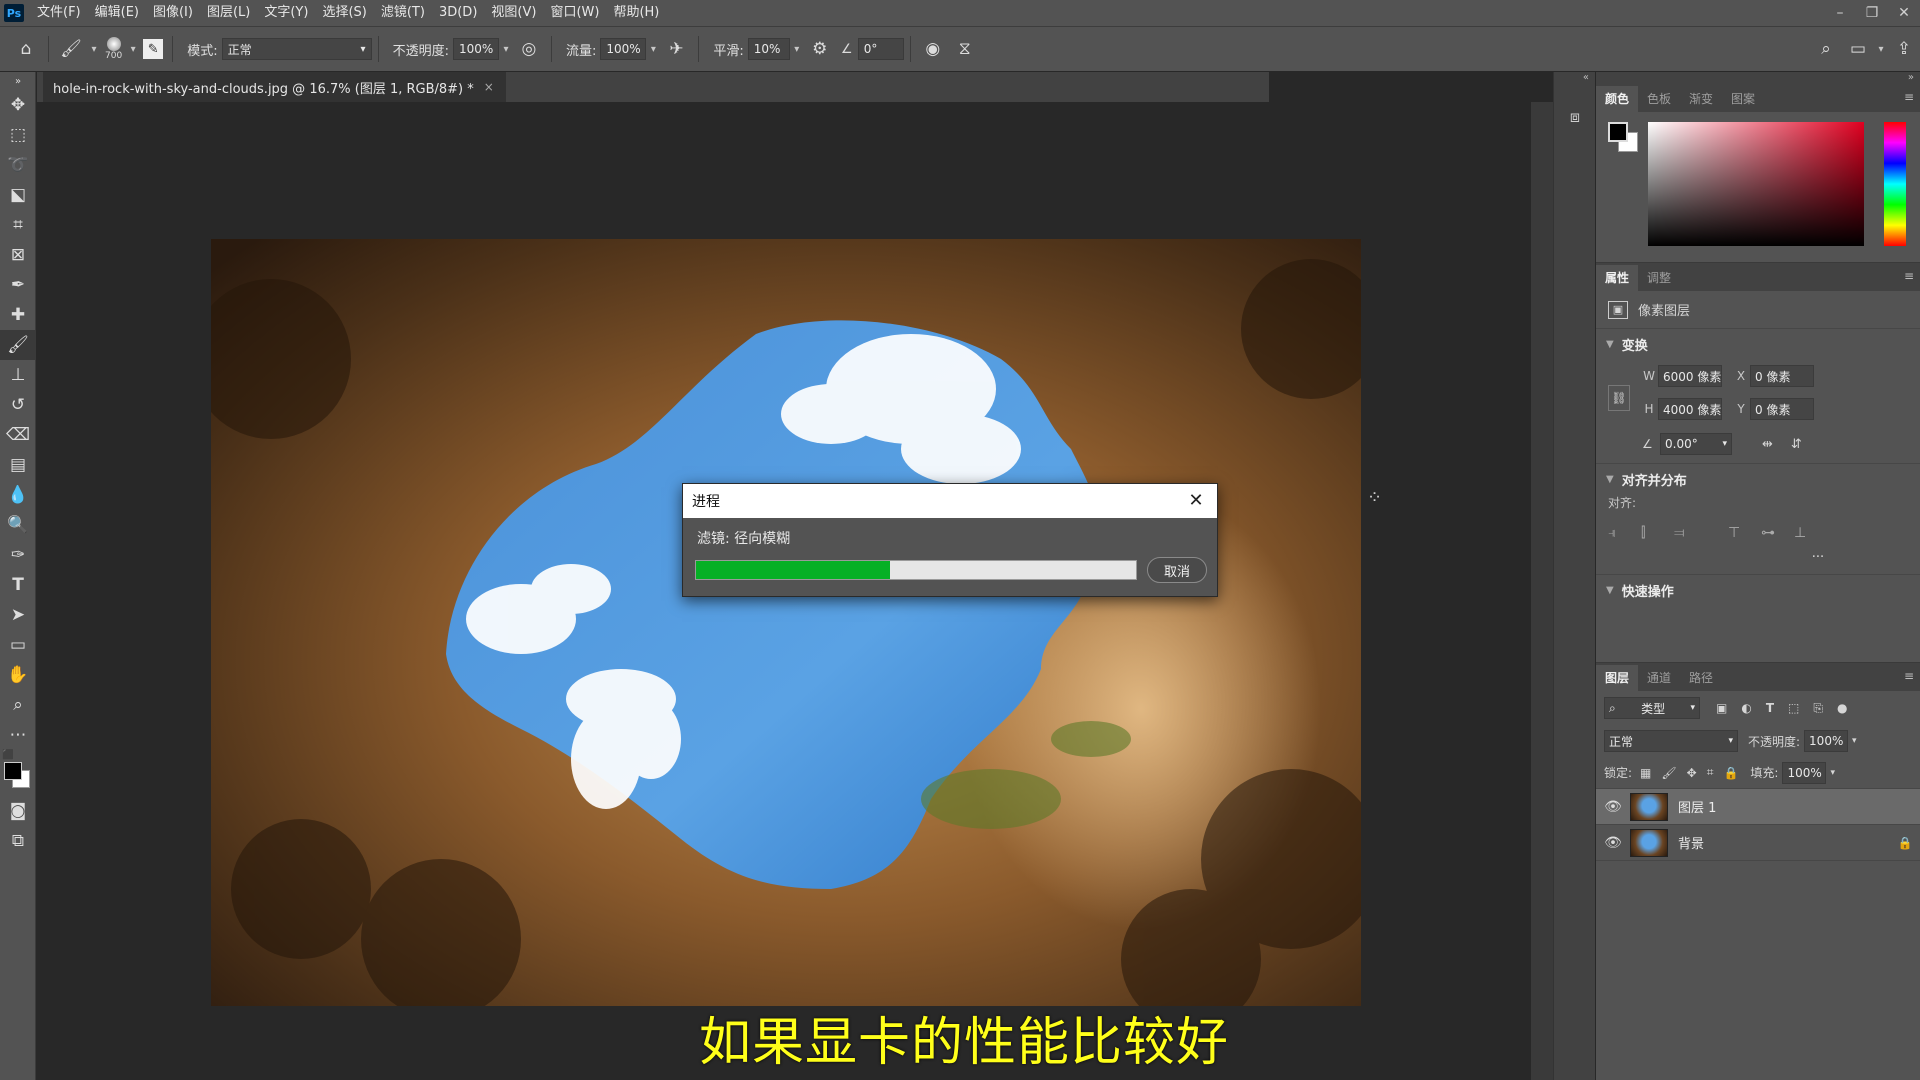  What do you see at coordinates (403, 13) in the screenshot?
I see `menu-filter: 滤镜(T)` at bounding box center [403, 13].